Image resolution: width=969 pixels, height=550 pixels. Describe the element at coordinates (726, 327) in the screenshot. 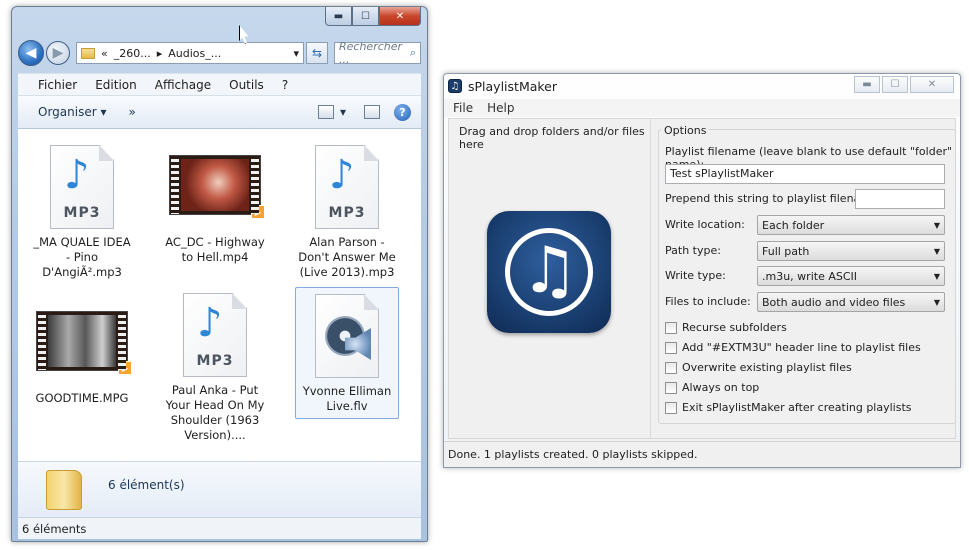

I see `recurse-subfolders-checkbox: Recurse subfolders` at that location.